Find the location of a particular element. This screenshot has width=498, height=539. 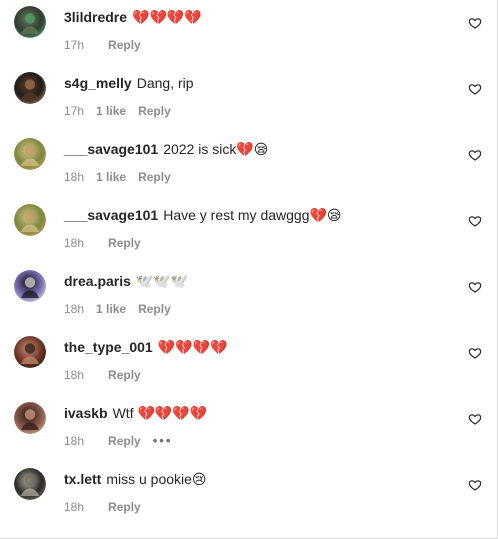

comment-username: drea.paris is located at coordinates (97, 281).